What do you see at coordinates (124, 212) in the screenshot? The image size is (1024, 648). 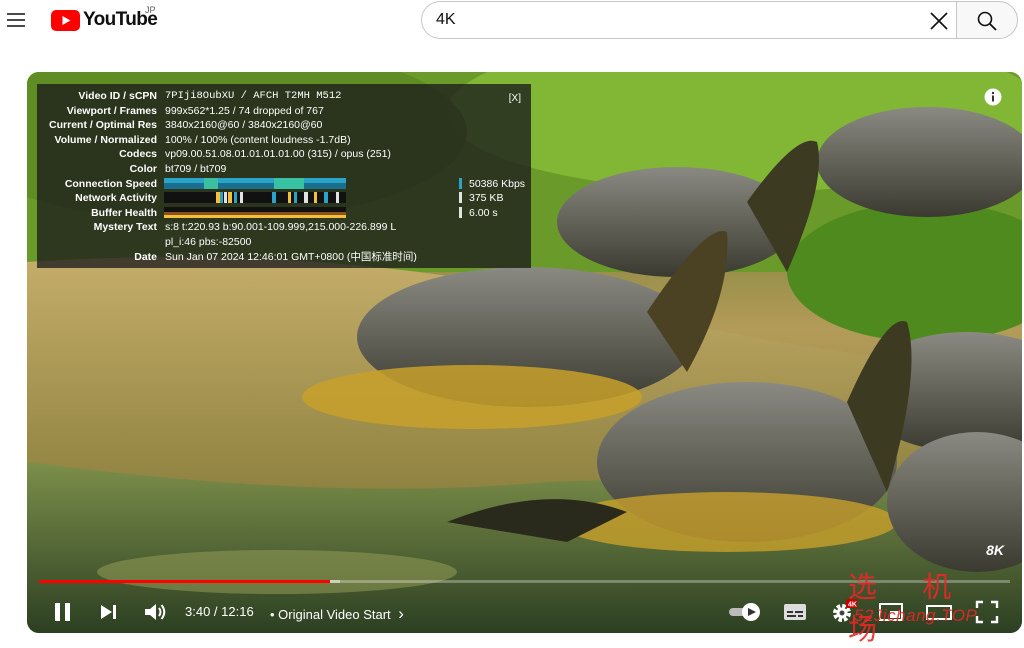 I see `stats-label: Buffer Health` at bounding box center [124, 212].